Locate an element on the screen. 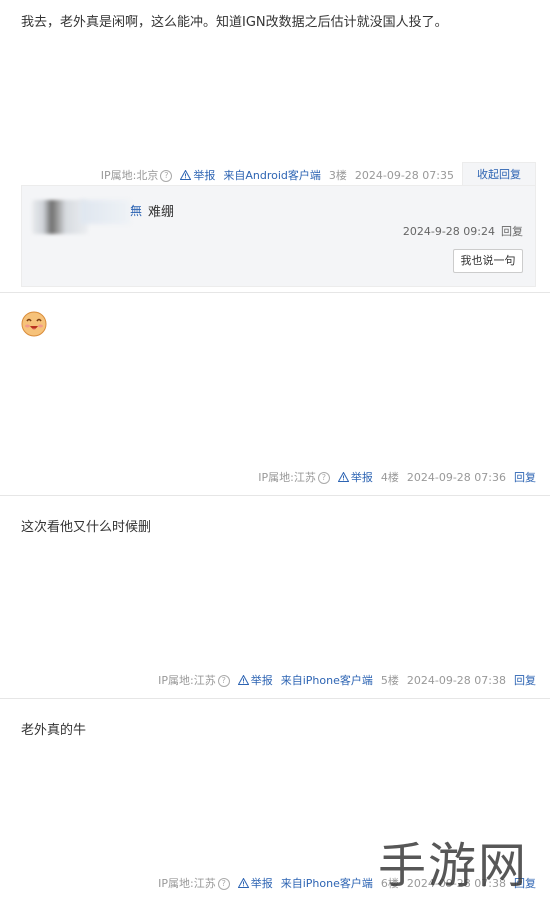 The width and height of the screenshot is (550, 897). reply-meta: 2024-9-28 09:24 回复 is located at coordinates (463, 231).